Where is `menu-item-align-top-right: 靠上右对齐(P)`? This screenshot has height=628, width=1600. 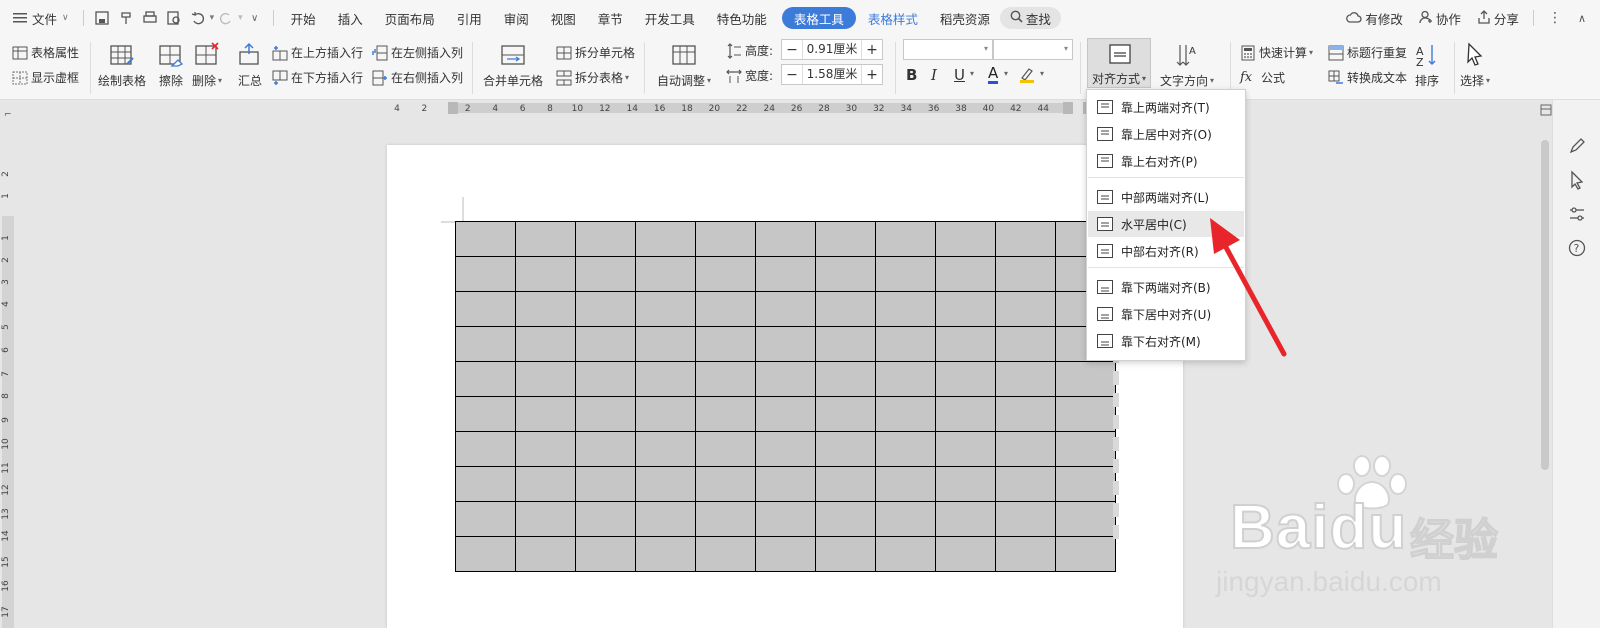
menu-item-align-top-right: 靠上右对齐(P) is located at coordinates (1166, 161).